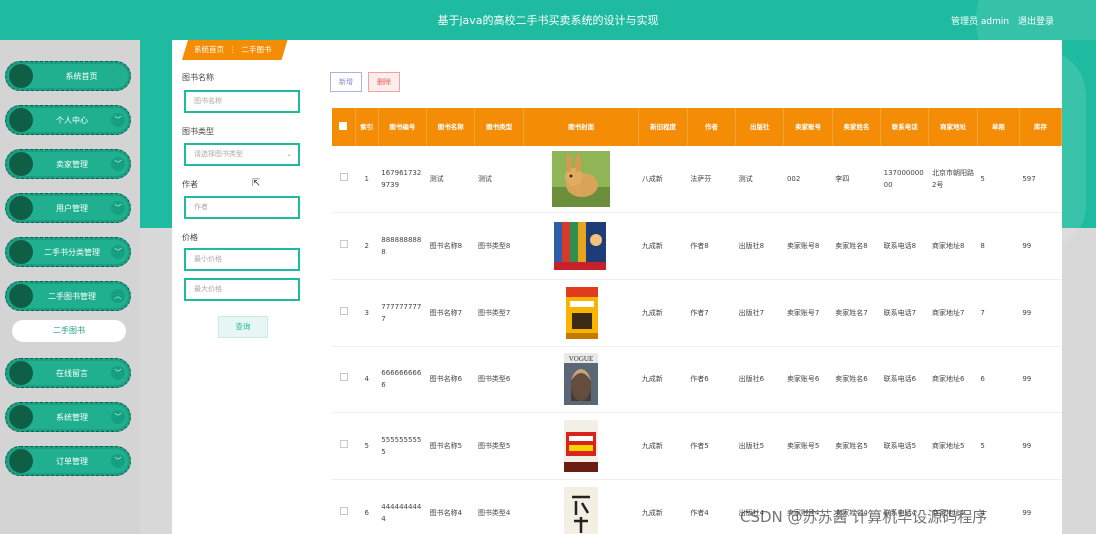  I want to click on logout-link: 退出登录, so click(1036, 22).